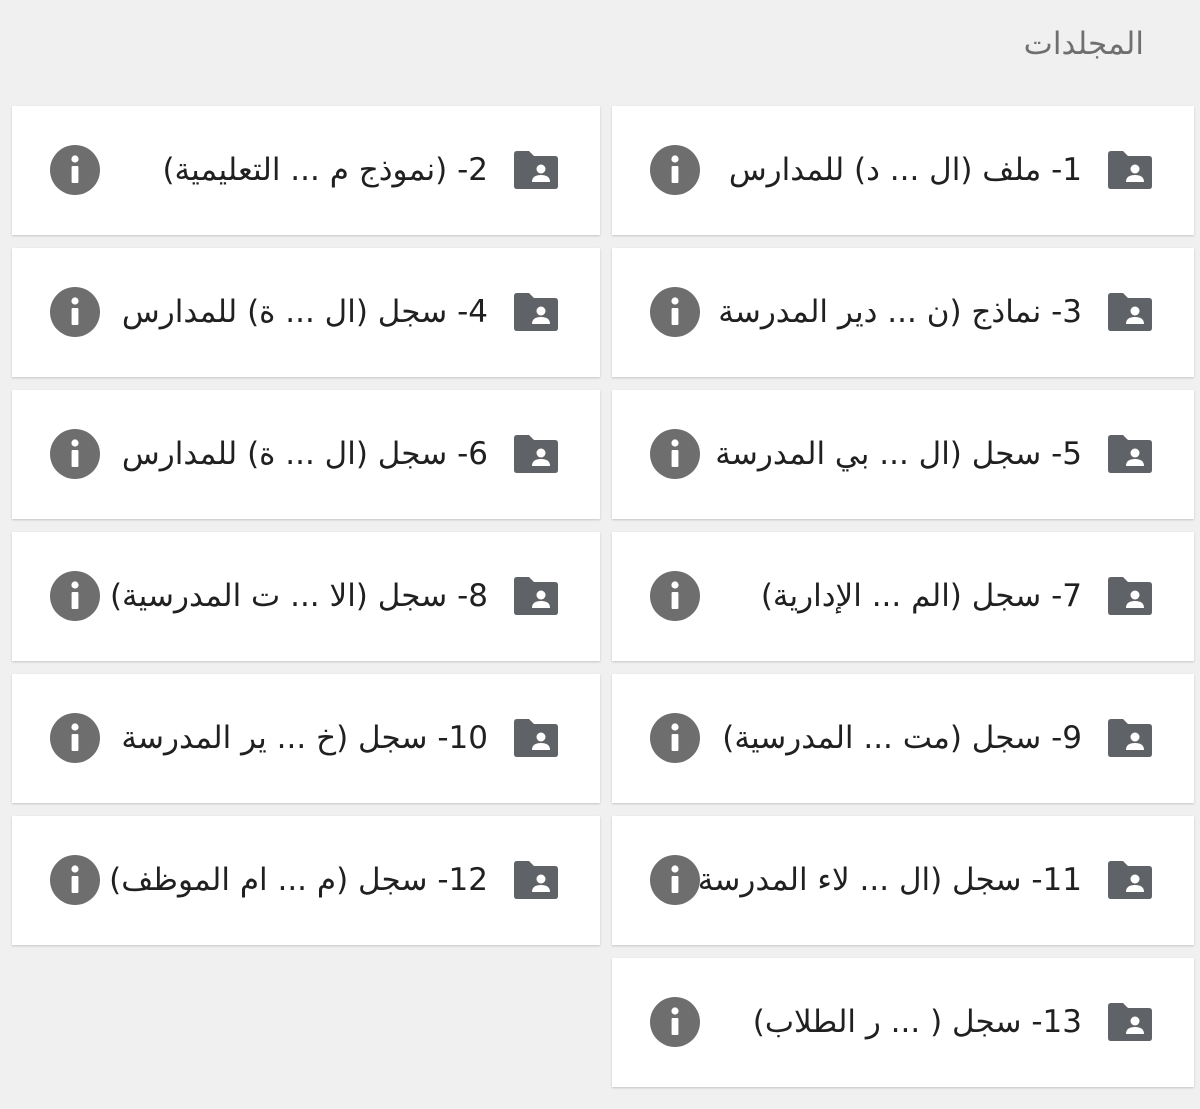 The width and height of the screenshot is (1200, 1109). I want to click on folder-card: 8- سجل (الا ... ت المدرسية), so click(306, 596).